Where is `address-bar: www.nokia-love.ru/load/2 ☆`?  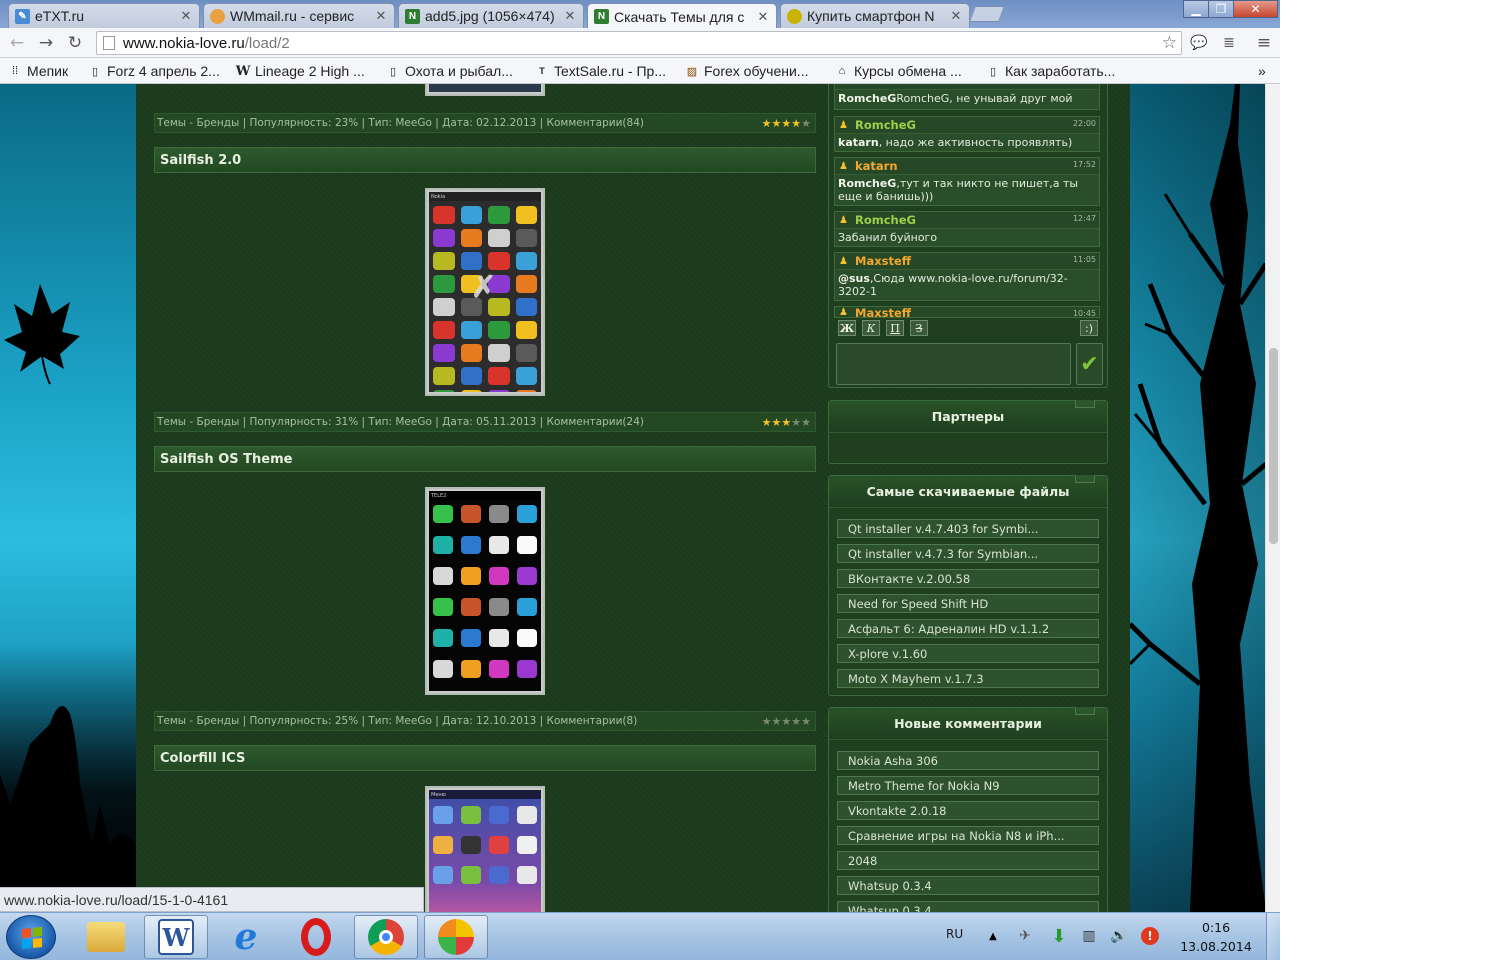
address-bar: www.nokia-love.ru/load/2 ☆ is located at coordinates (639, 43).